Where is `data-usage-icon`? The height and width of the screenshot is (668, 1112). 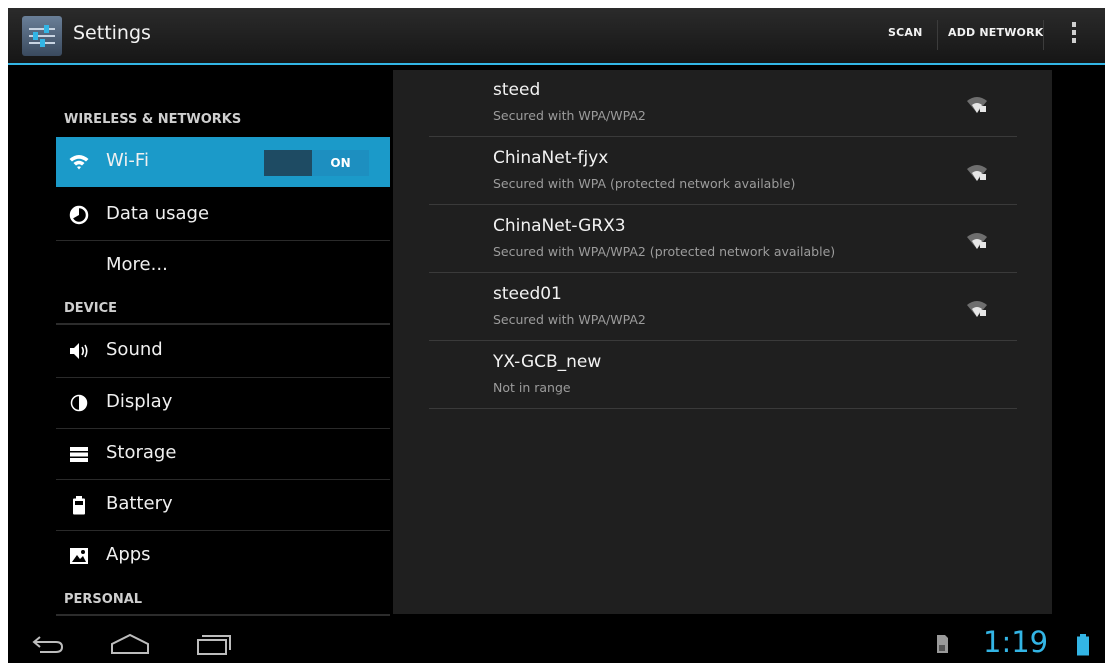 data-usage-icon is located at coordinates (79, 215).